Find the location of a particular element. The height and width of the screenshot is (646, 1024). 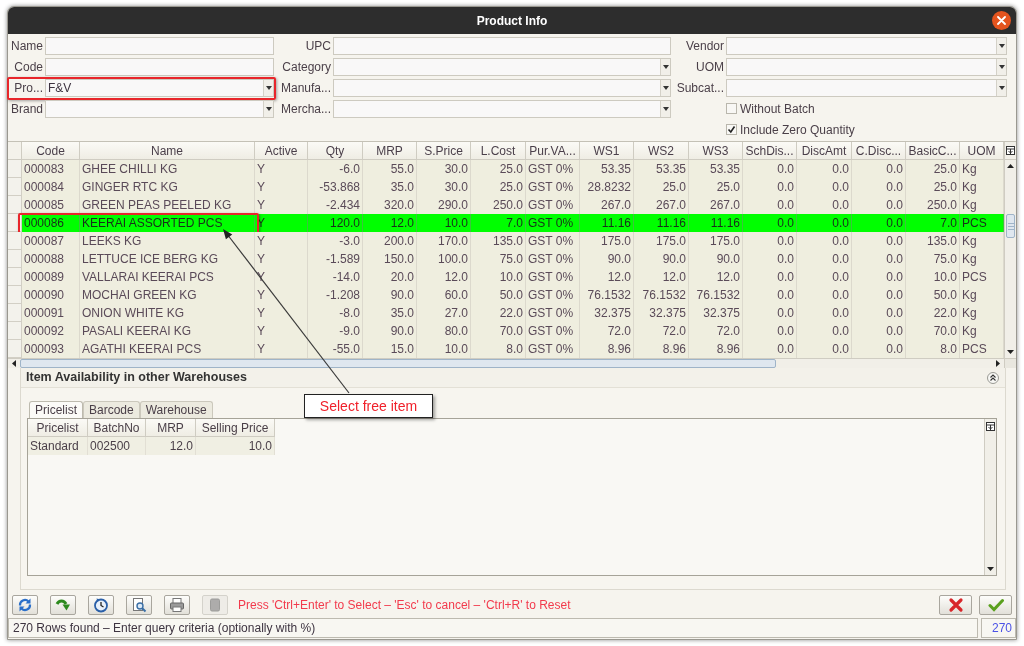

scroll-left-icon is located at coordinates (14, 363).